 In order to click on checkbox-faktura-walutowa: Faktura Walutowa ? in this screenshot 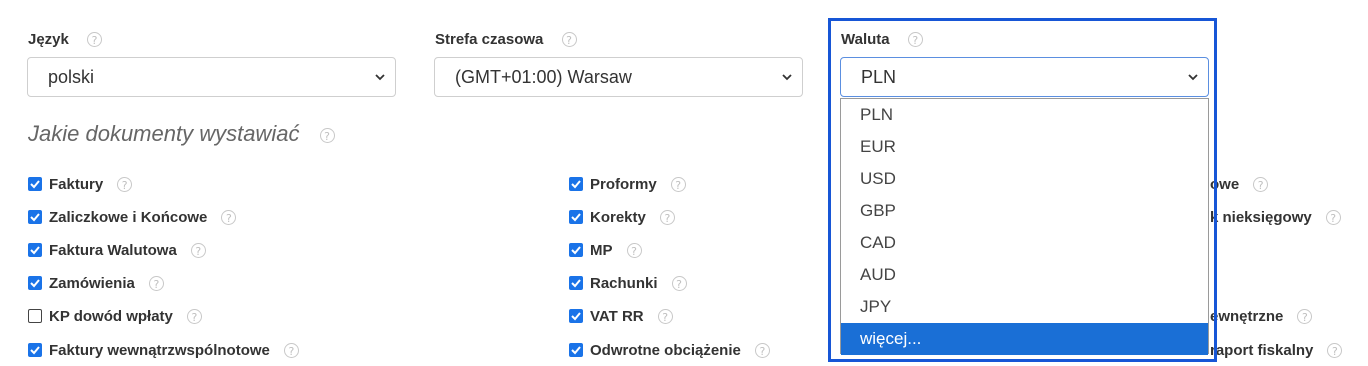, I will do `click(117, 250)`.